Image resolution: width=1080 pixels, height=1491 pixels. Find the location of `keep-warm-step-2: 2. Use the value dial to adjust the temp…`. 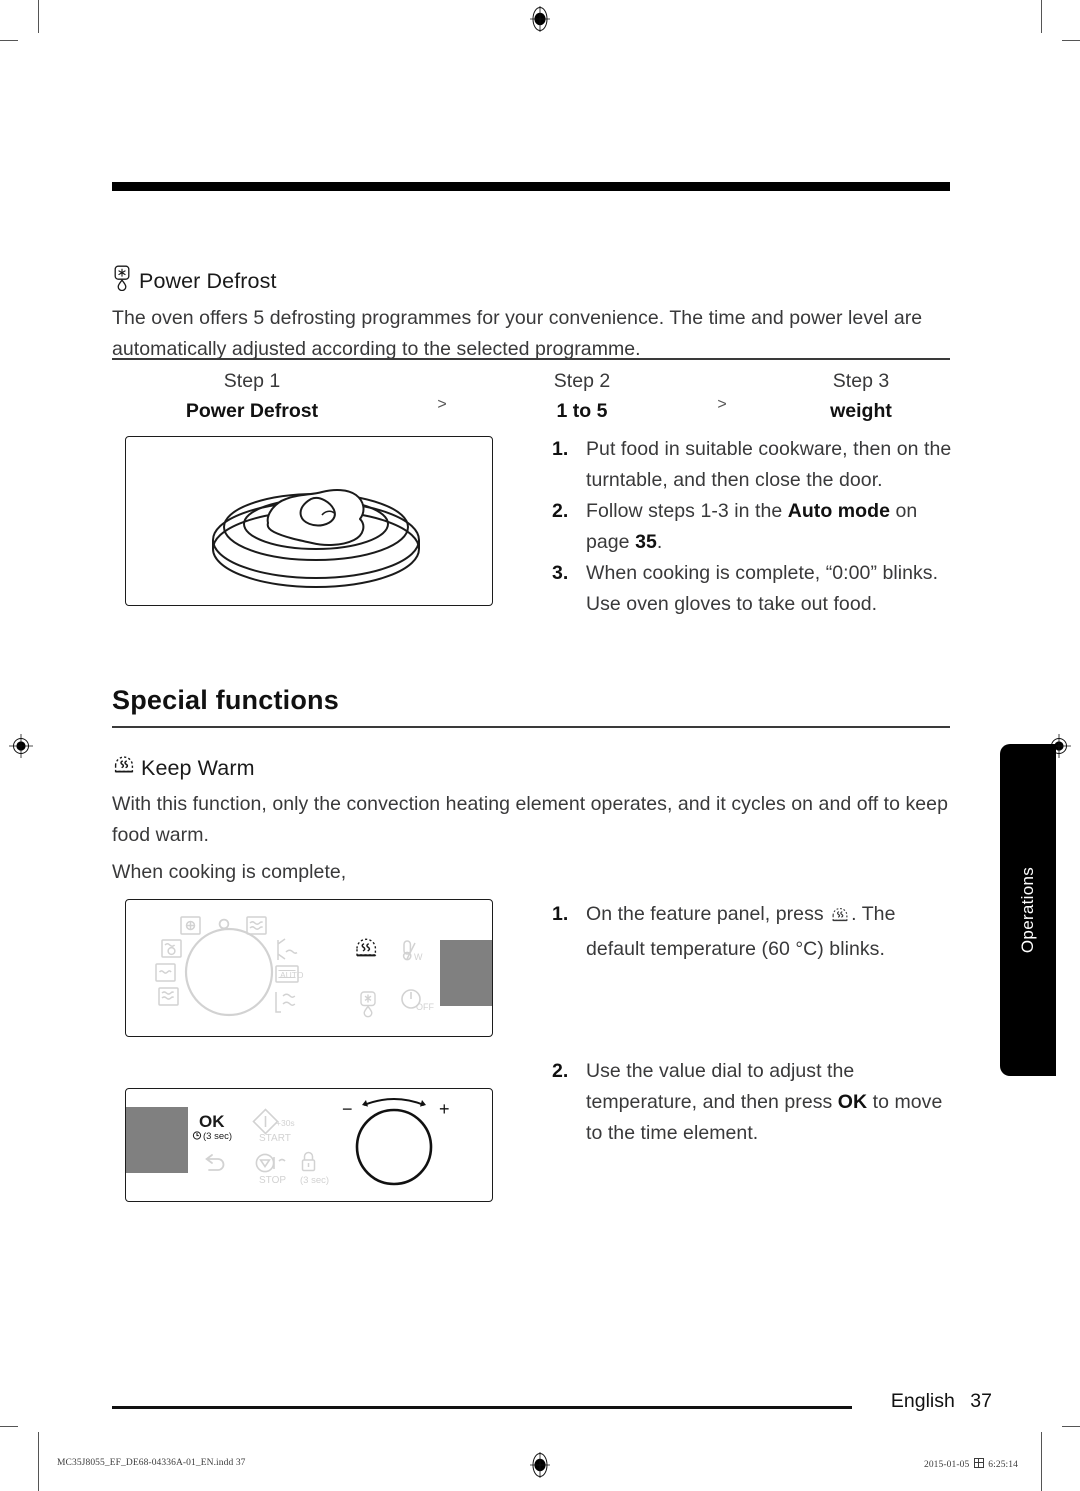

keep-warm-step-2: 2. Use the value dial to adjust the temp… is located at coordinates (752, 1102).